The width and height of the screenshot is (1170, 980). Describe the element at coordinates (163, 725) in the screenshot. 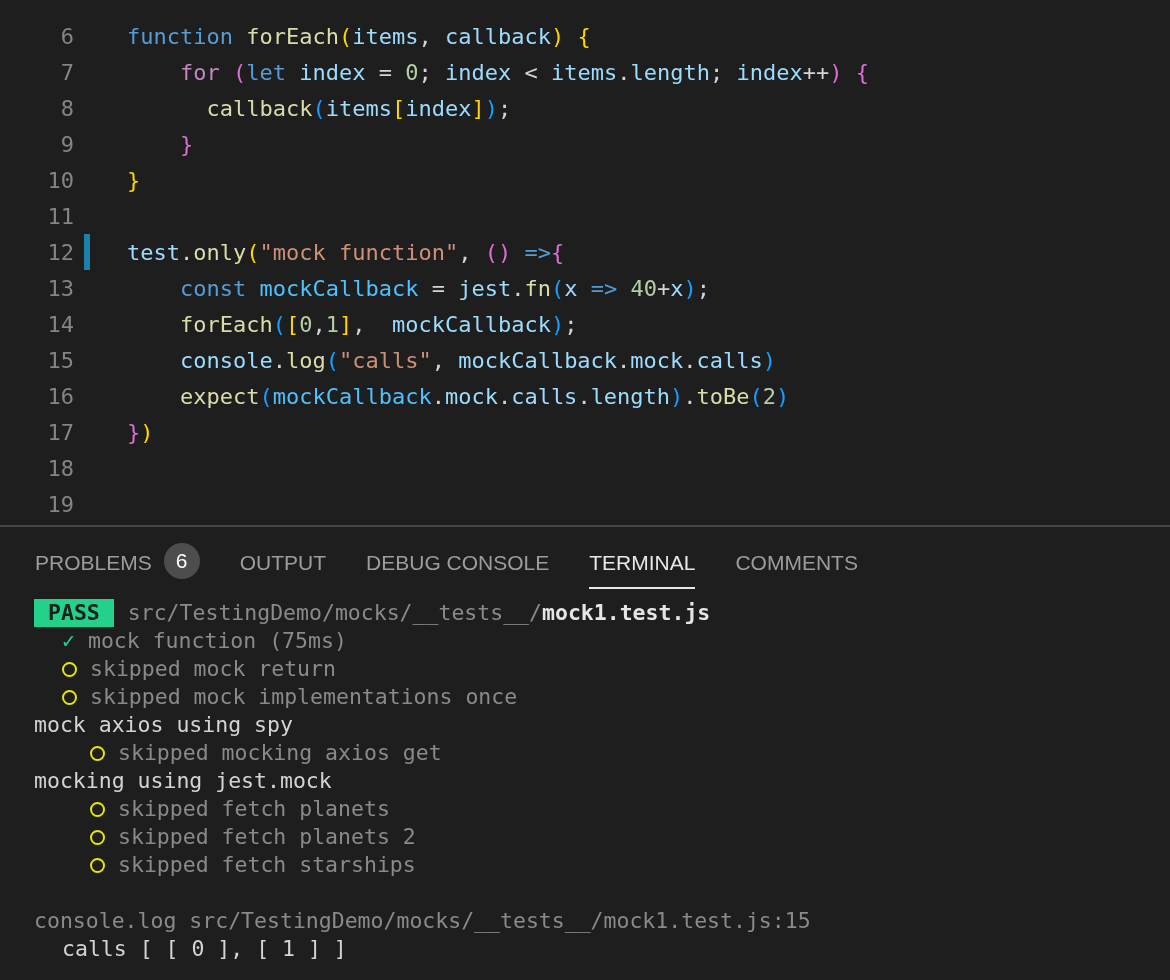

I see `test-group-title: mock axios using spy` at that location.